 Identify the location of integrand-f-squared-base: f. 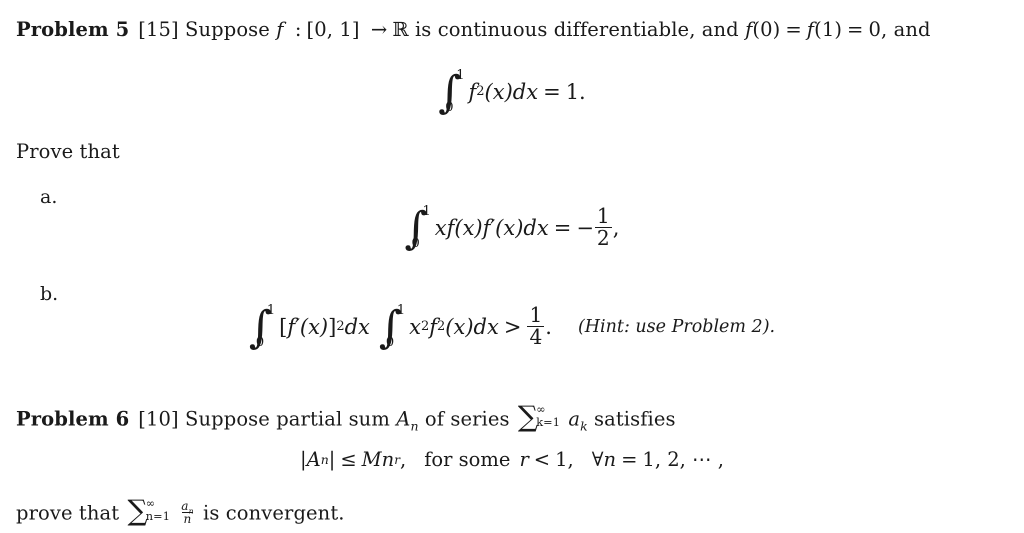
(433, 327).